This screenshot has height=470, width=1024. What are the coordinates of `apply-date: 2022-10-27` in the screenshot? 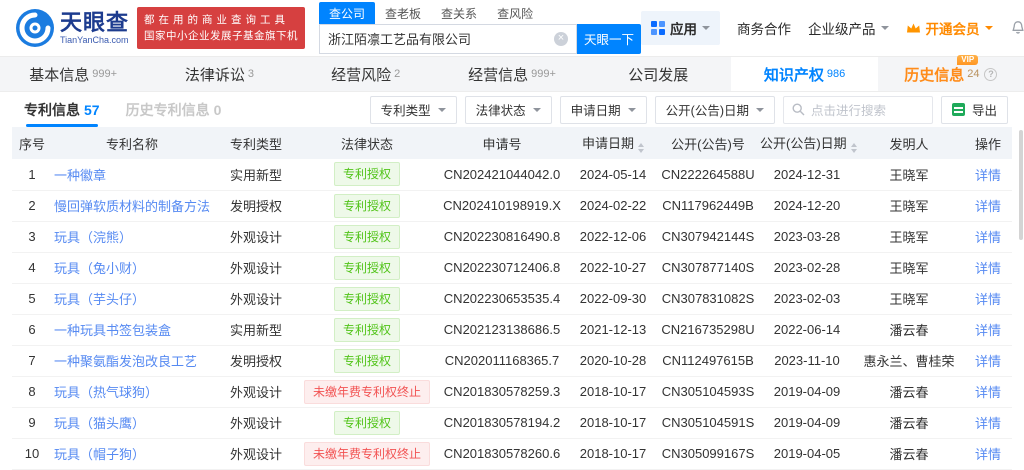 It's located at (613, 268).